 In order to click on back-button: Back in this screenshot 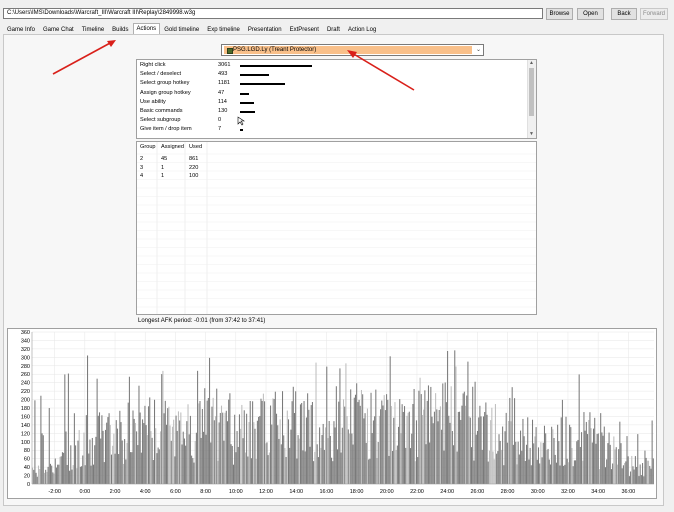, I will do `click(624, 14)`.